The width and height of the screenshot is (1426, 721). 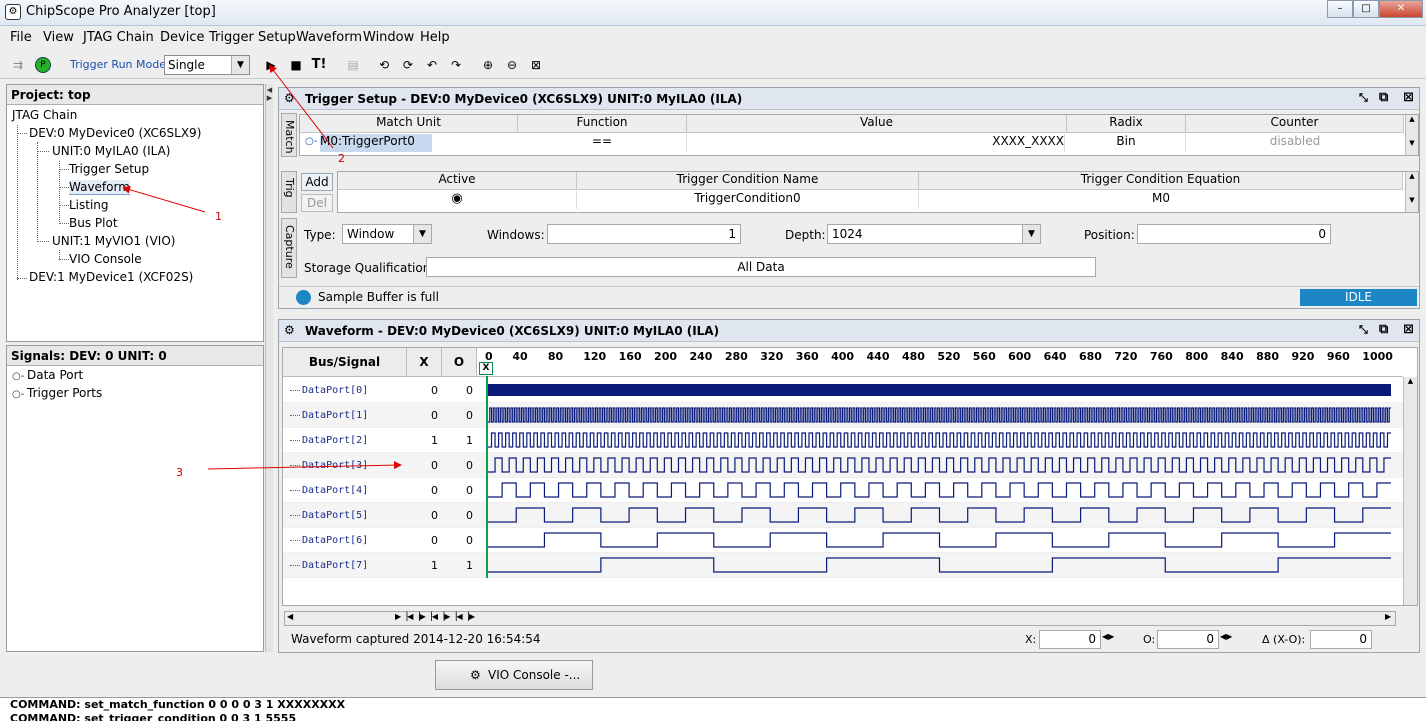 I want to click on x-cursor-label: X:, so click(x=1031, y=639).